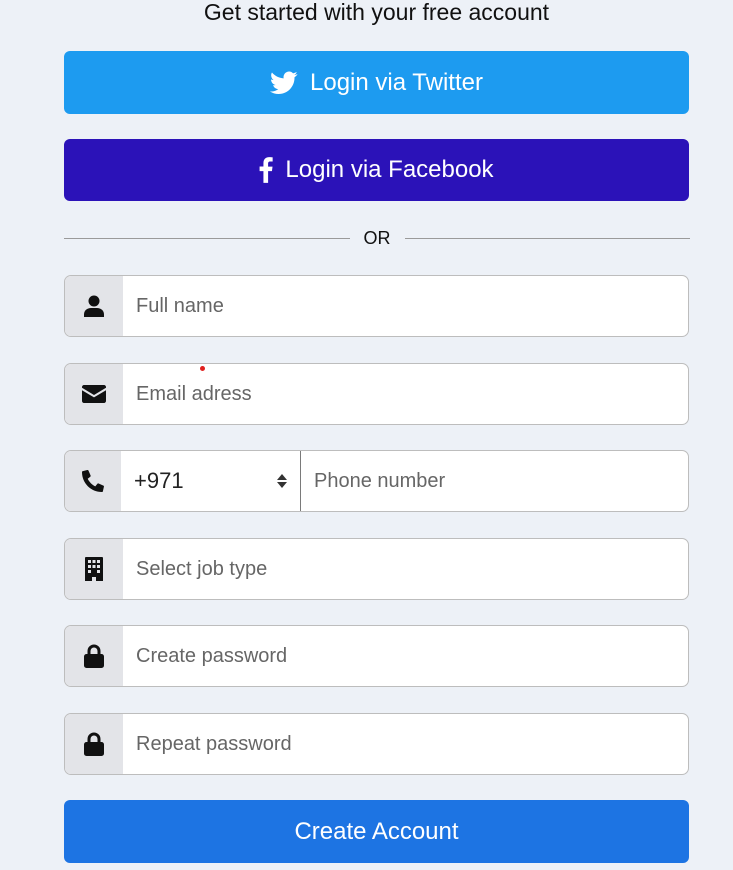  I want to click on repeat-password-field, so click(376, 744).